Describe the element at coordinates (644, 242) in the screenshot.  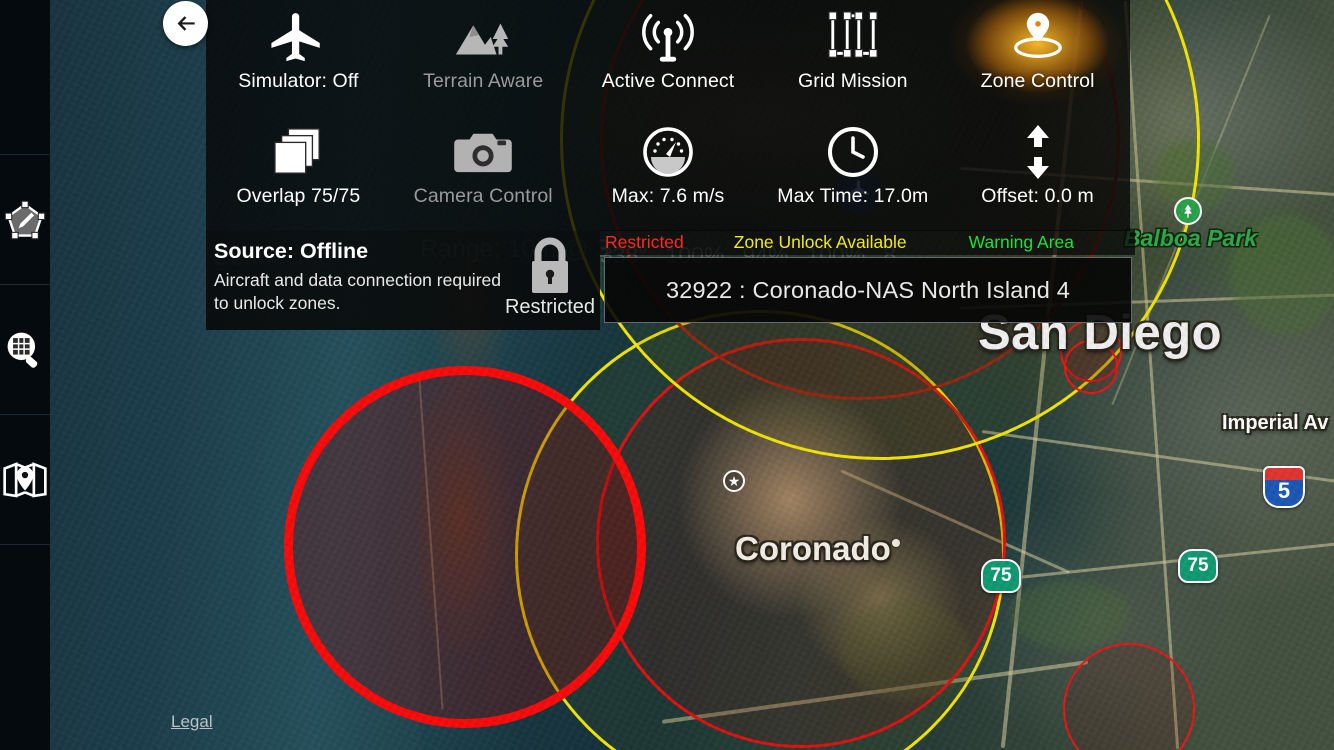
I see `legend-restricted: Restricted` at that location.